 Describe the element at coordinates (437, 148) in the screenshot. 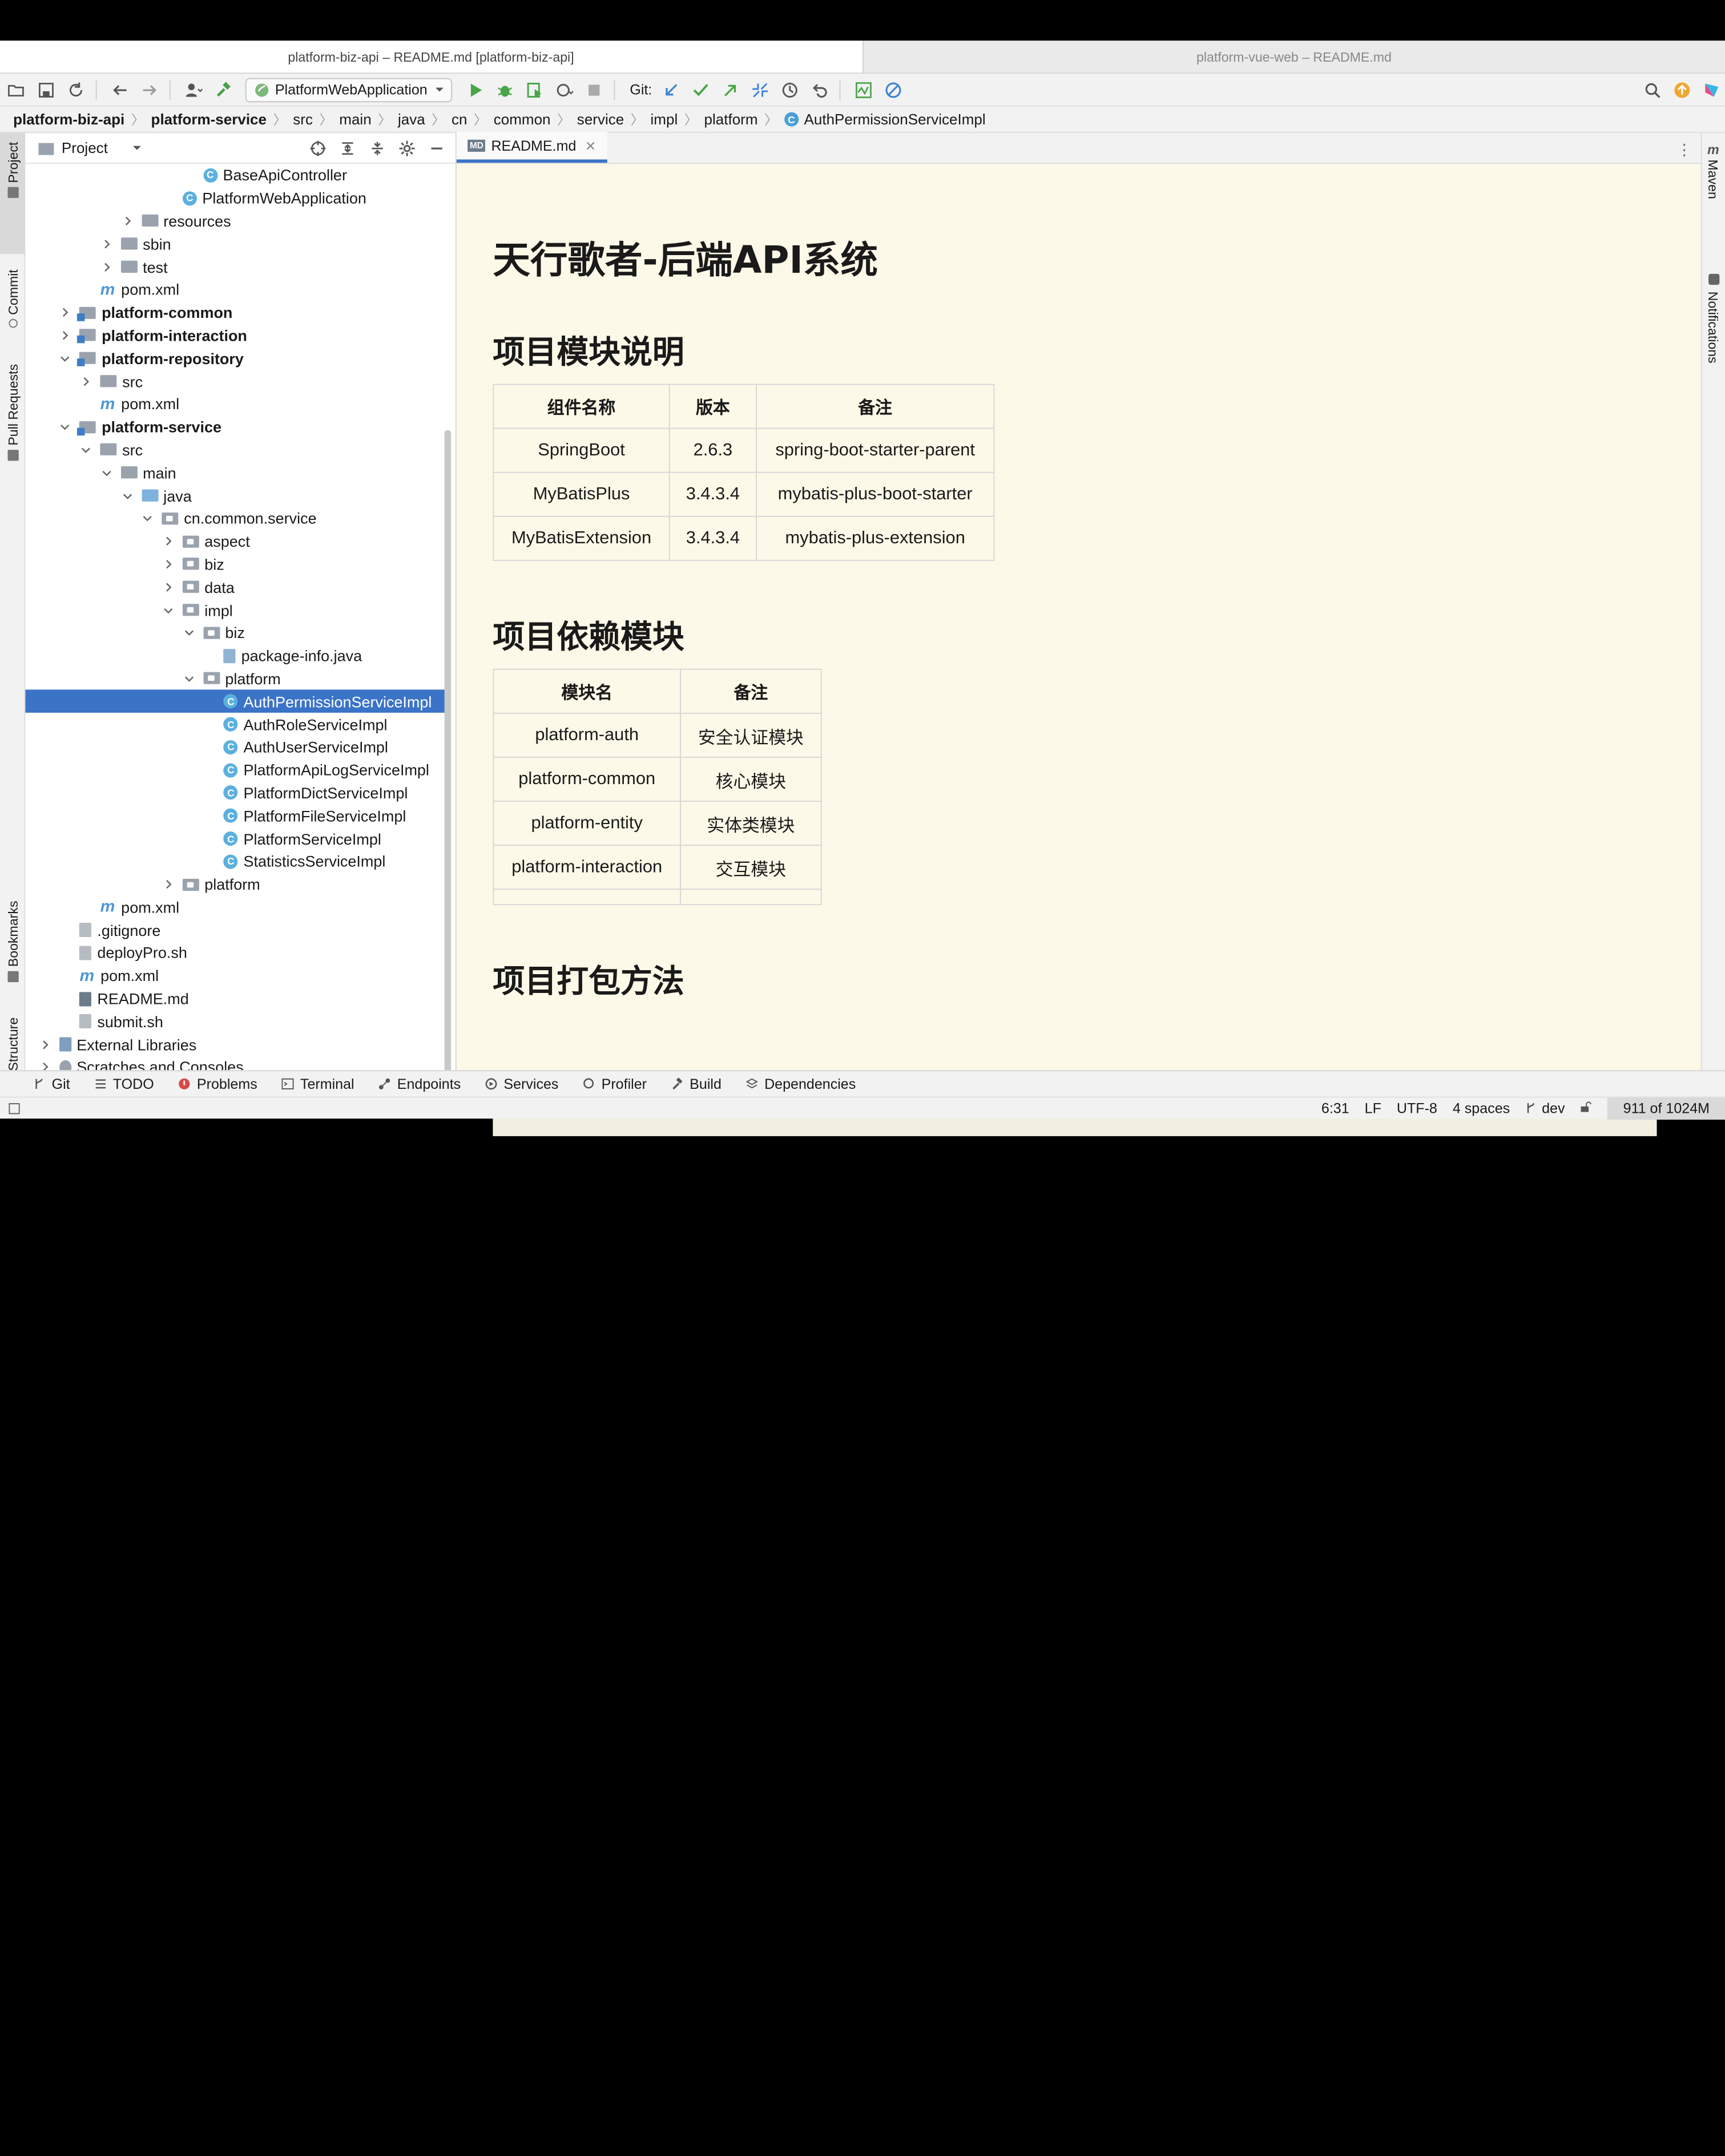

I see `hide-panel-icon` at that location.